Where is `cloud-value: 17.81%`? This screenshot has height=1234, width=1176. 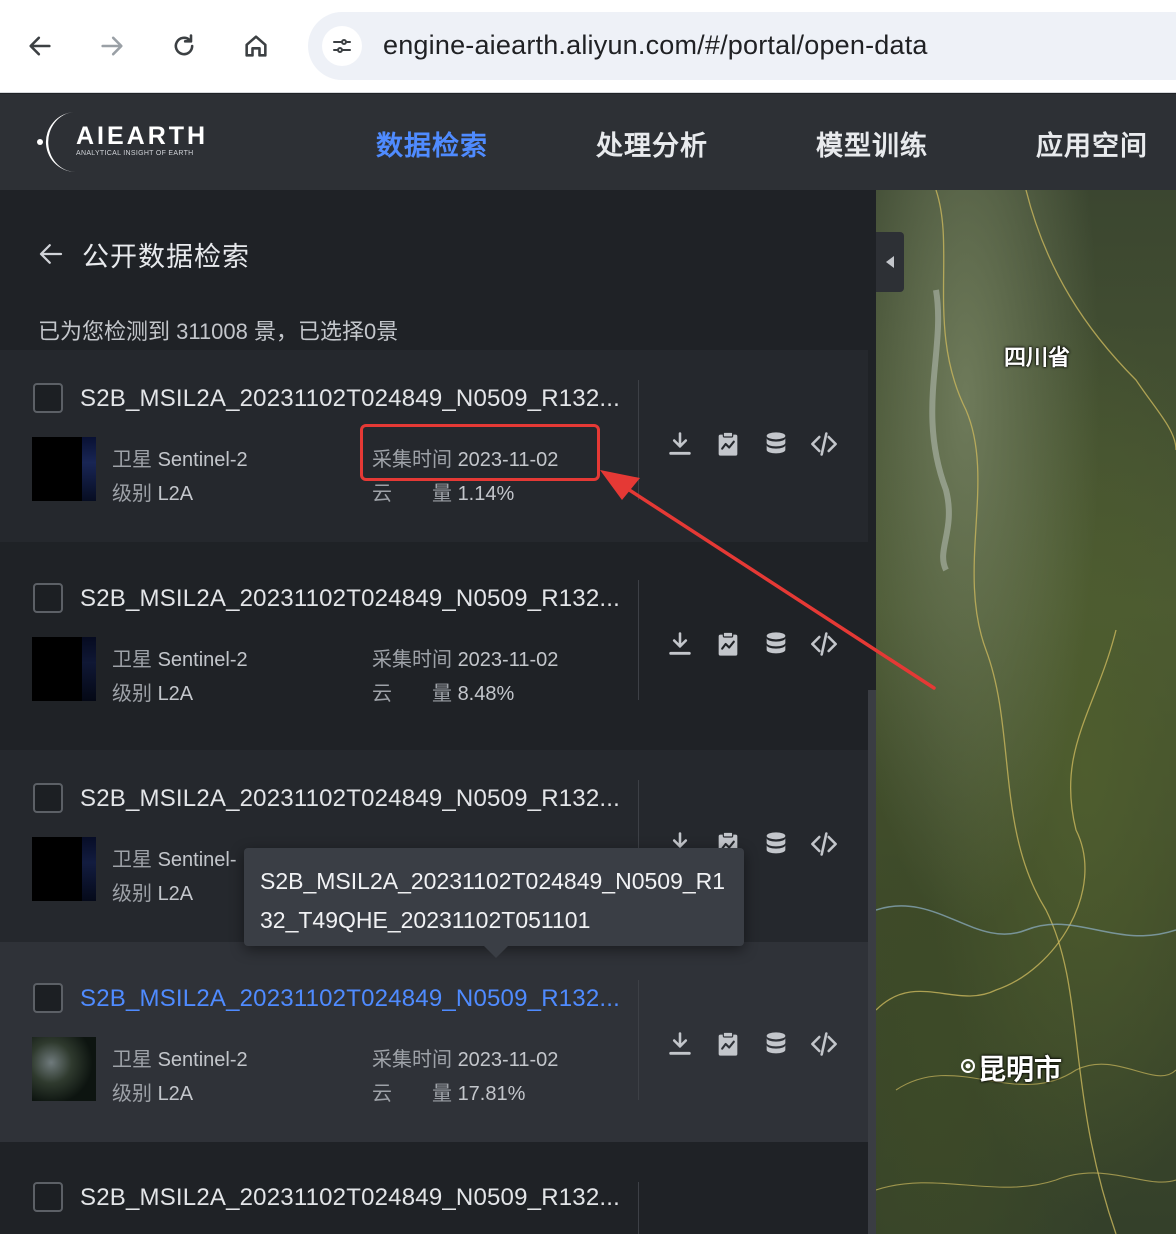
cloud-value: 17.81% is located at coordinates (491, 1094).